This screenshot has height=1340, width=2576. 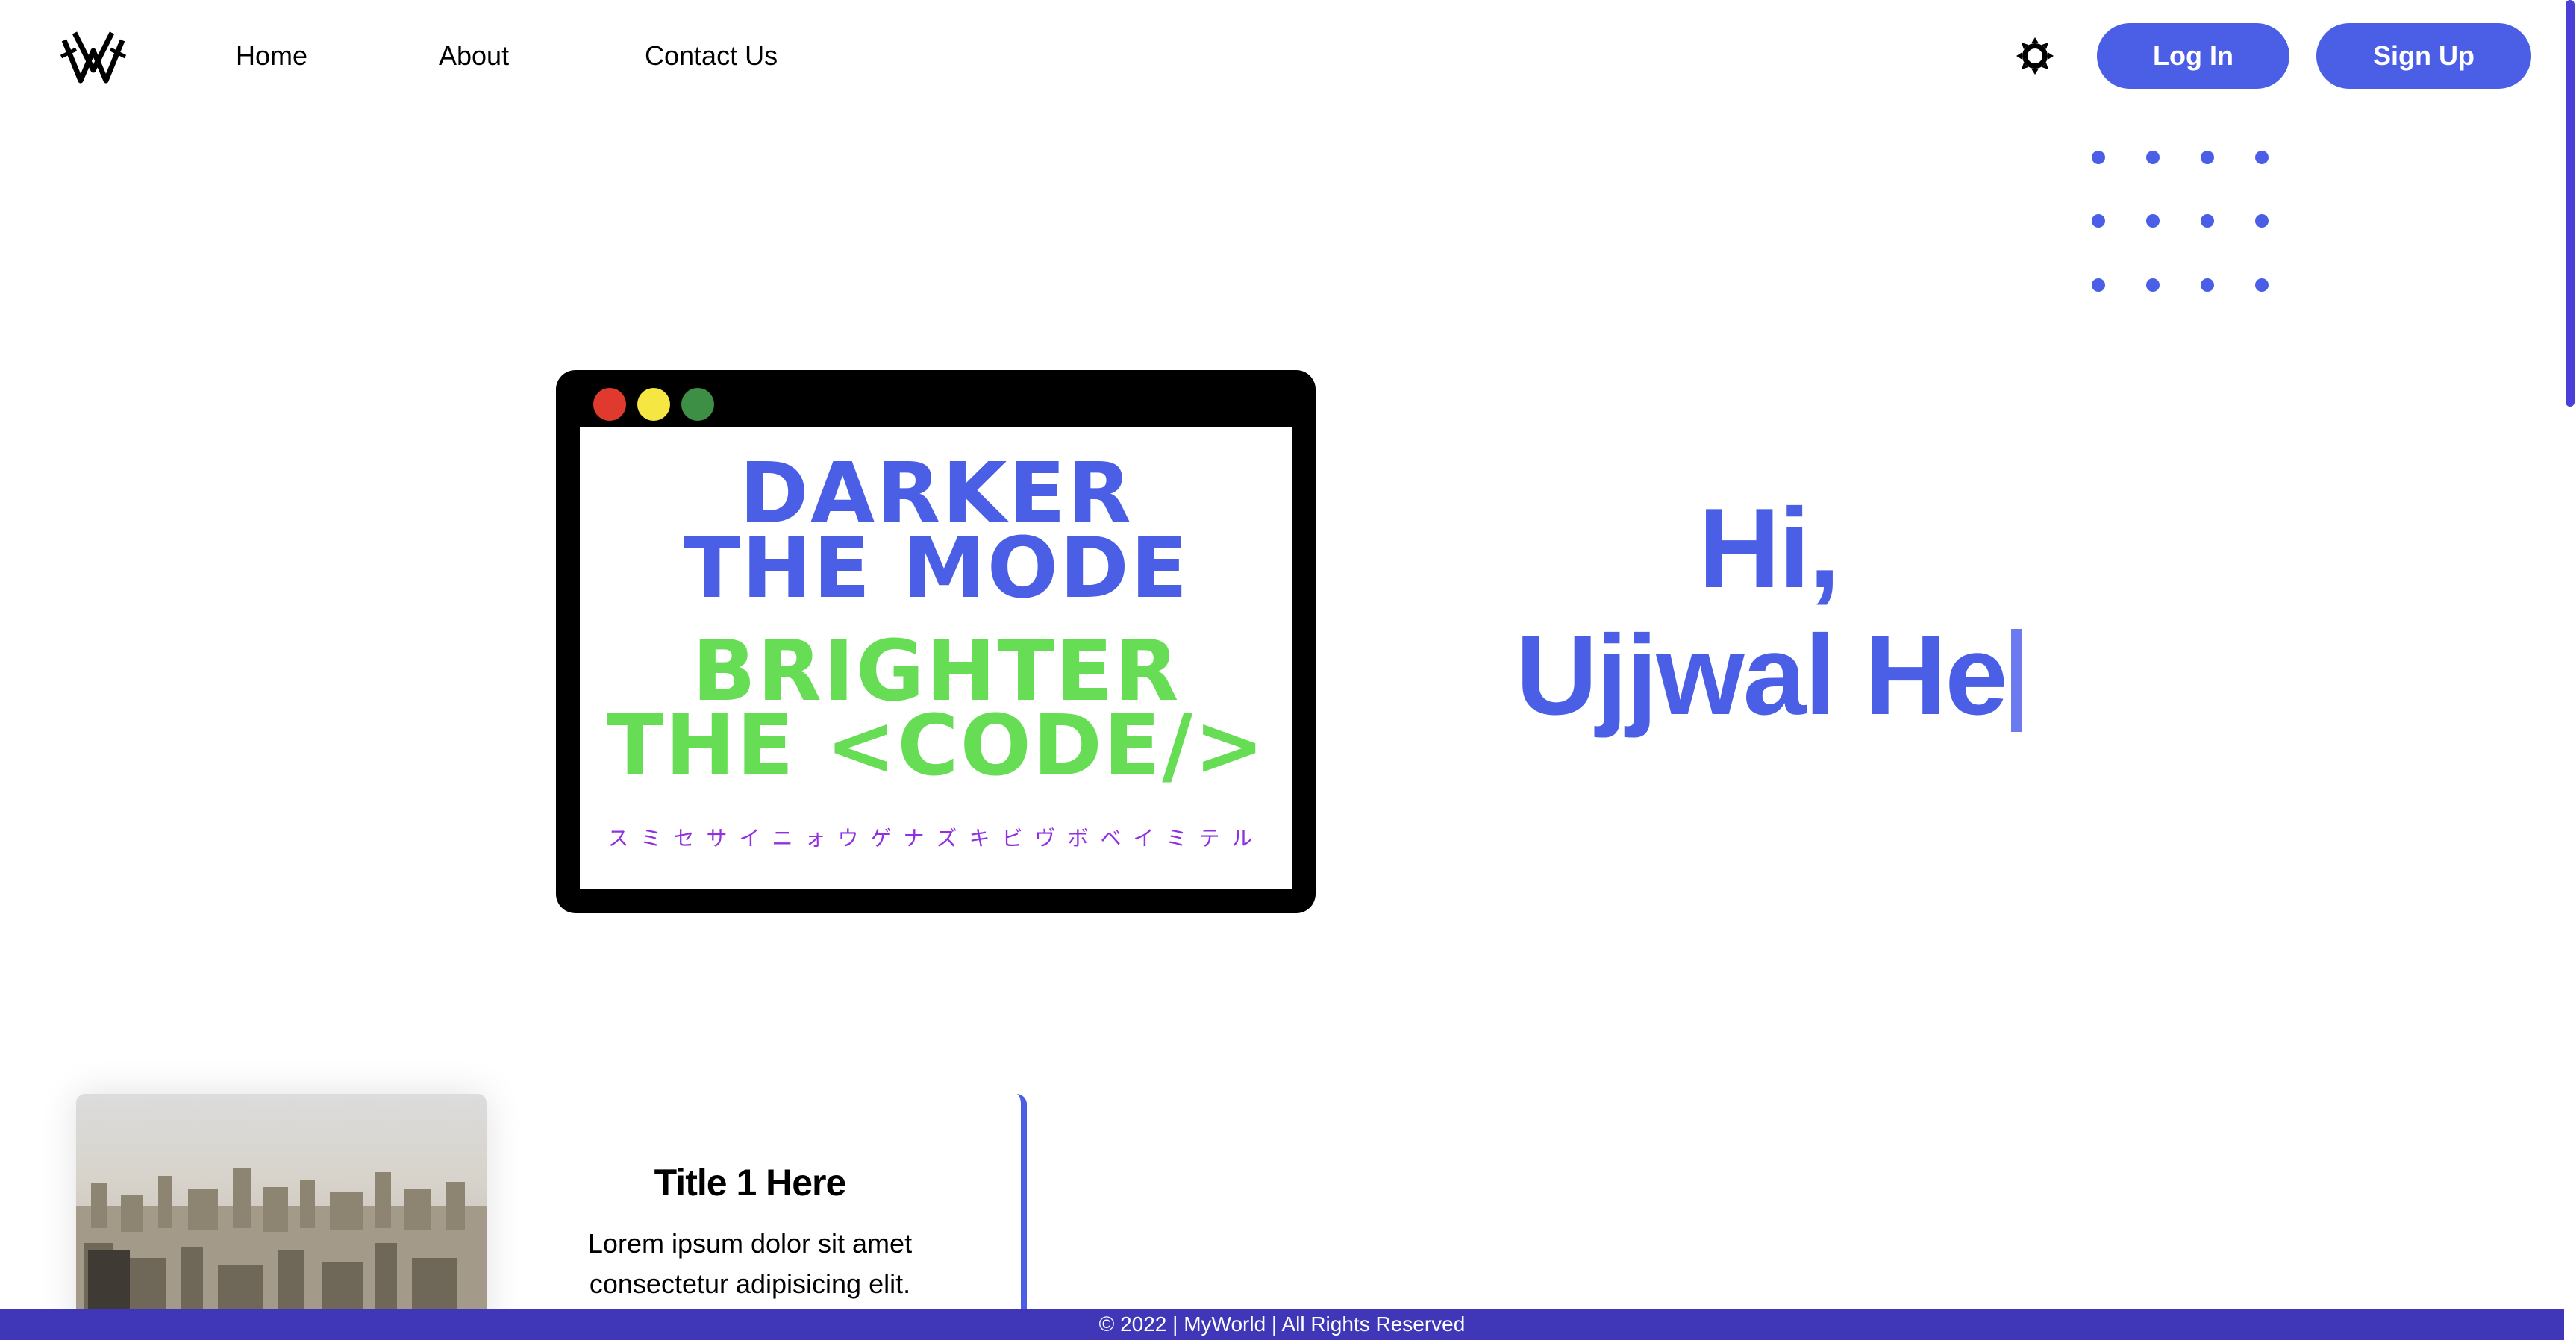 I want to click on close-dot-icon, so click(x=609, y=404).